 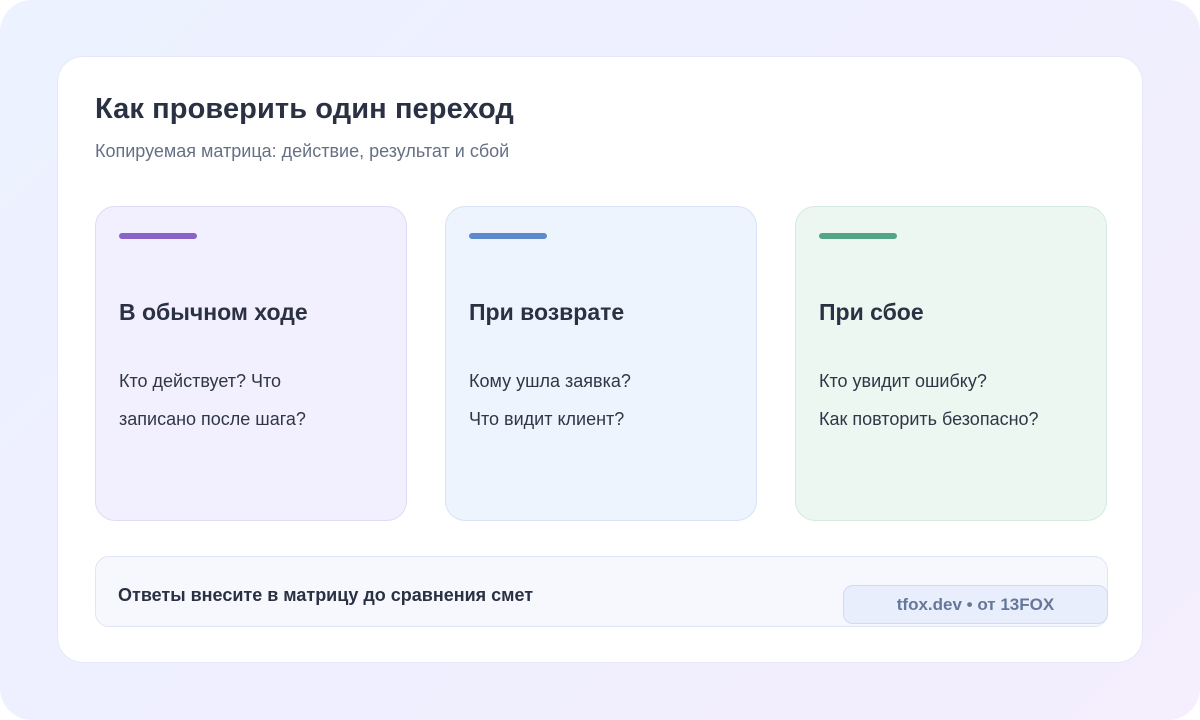 What do you see at coordinates (871, 312) in the screenshot?
I see `column-title: При сбое` at bounding box center [871, 312].